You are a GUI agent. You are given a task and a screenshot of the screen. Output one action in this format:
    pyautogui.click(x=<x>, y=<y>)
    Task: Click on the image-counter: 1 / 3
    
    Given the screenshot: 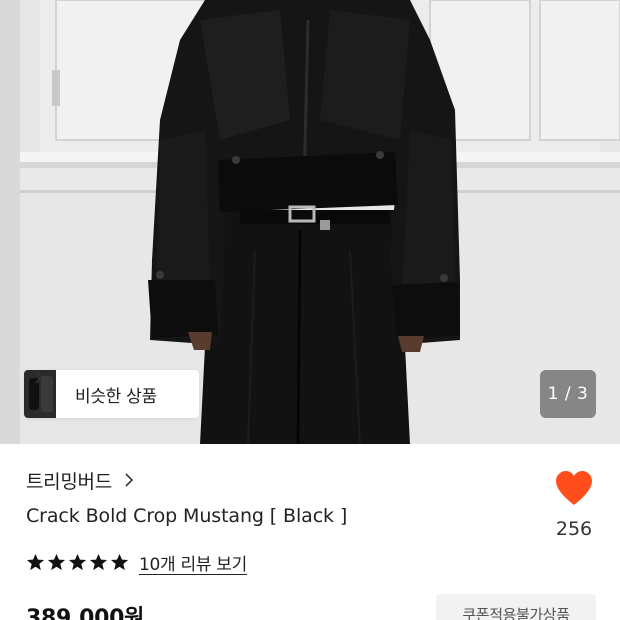 What is the action you would take?
    pyautogui.click(x=568, y=394)
    